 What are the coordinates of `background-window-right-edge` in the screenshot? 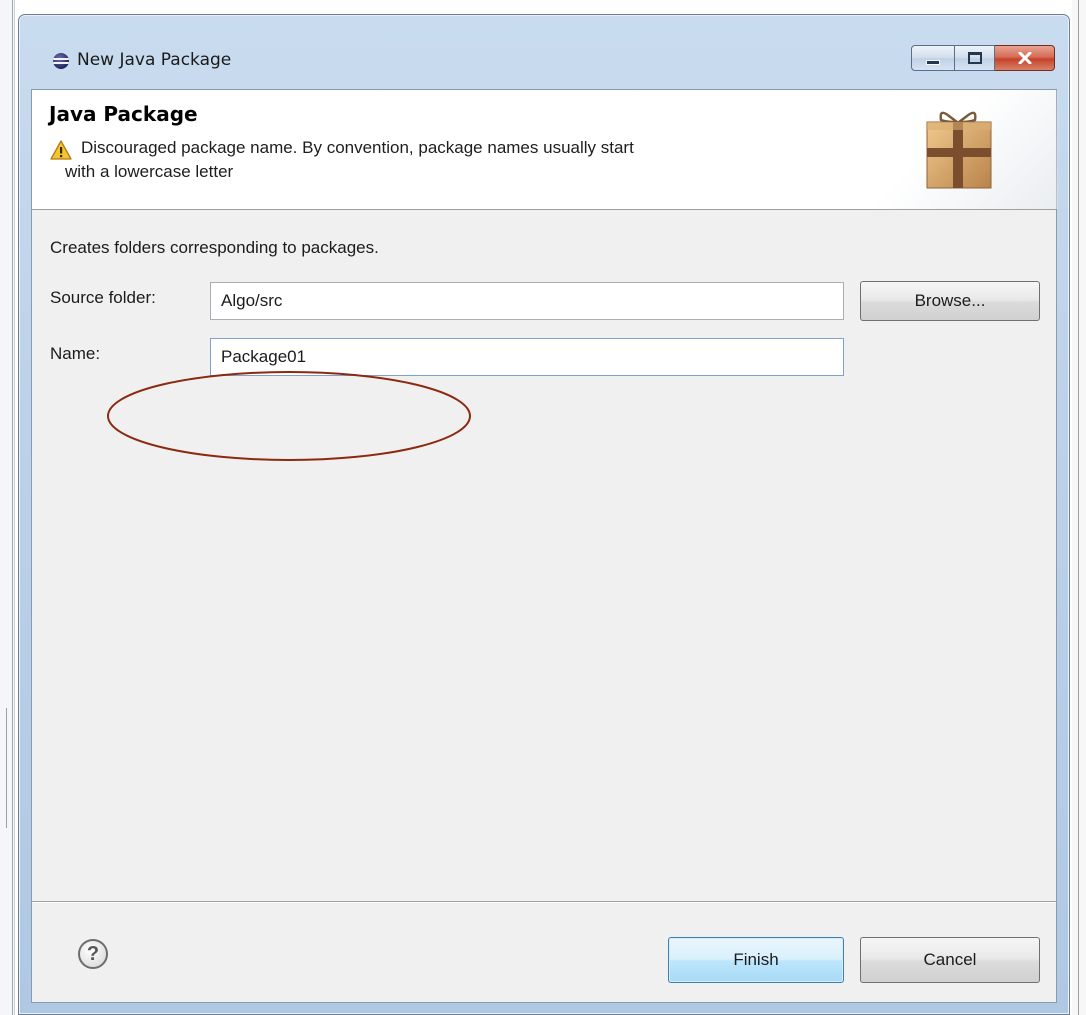 It's located at (1079, 507).